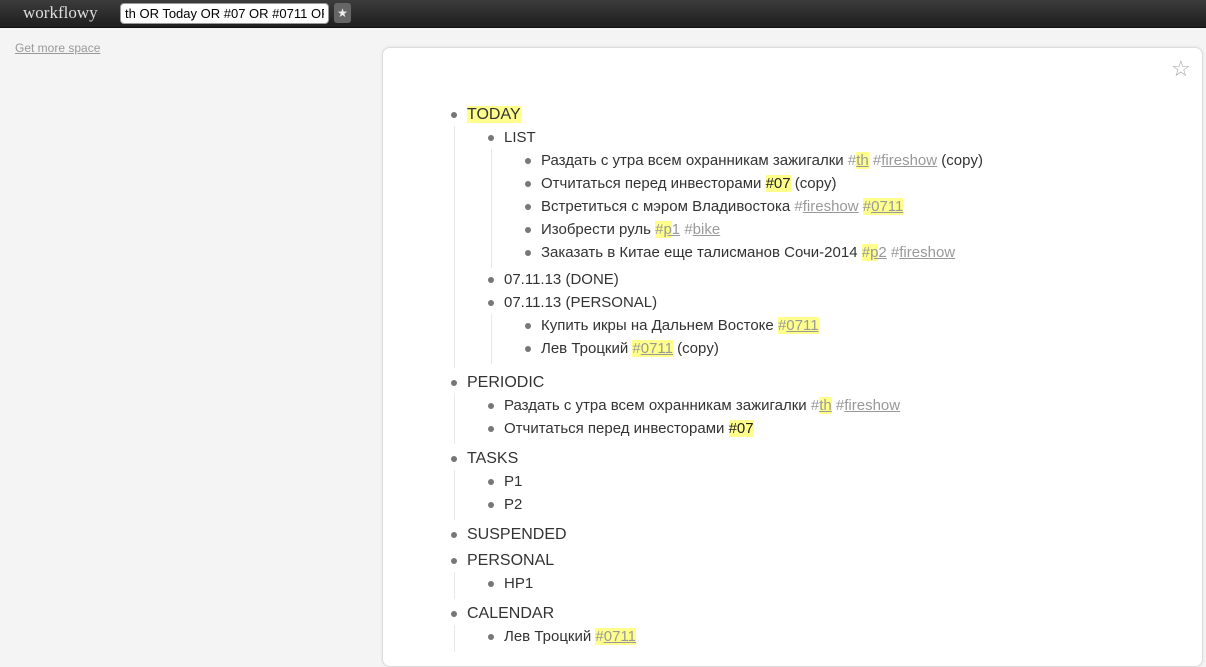 The height and width of the screenshot is (667, 1206). Describe the element at coordinates (668, 206) in the screenshot. I see `item-text: Встретиться с мэром Владивостока` at that location.